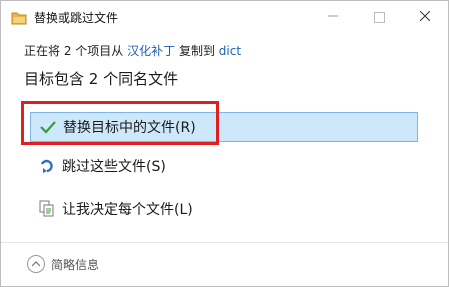  What do you see at coordinates (114, 167) in the screenshot?
I see `skip-option-label: 跳过这些文件(S)` at bounding box center [114, 167].